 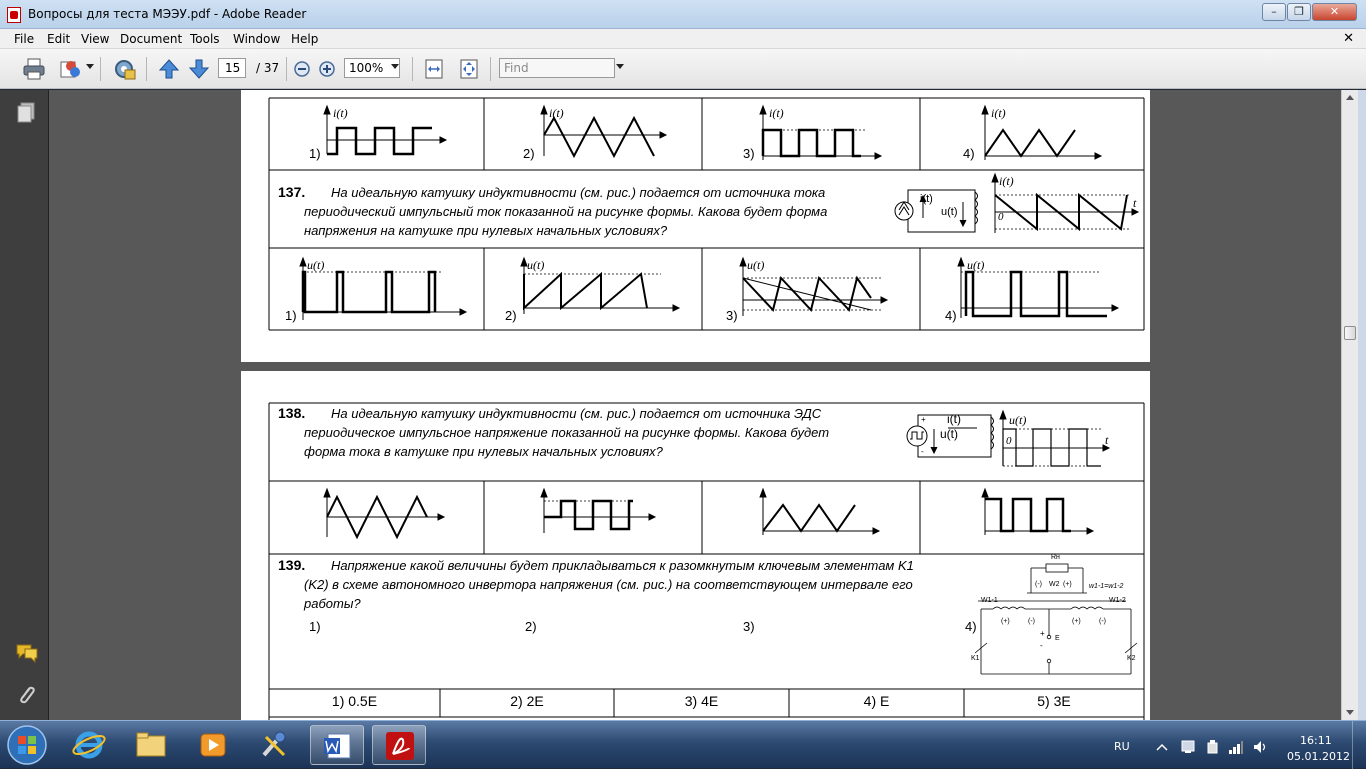 I want to click on q139-answer-4: 4) E, so click(x=876, y=701).